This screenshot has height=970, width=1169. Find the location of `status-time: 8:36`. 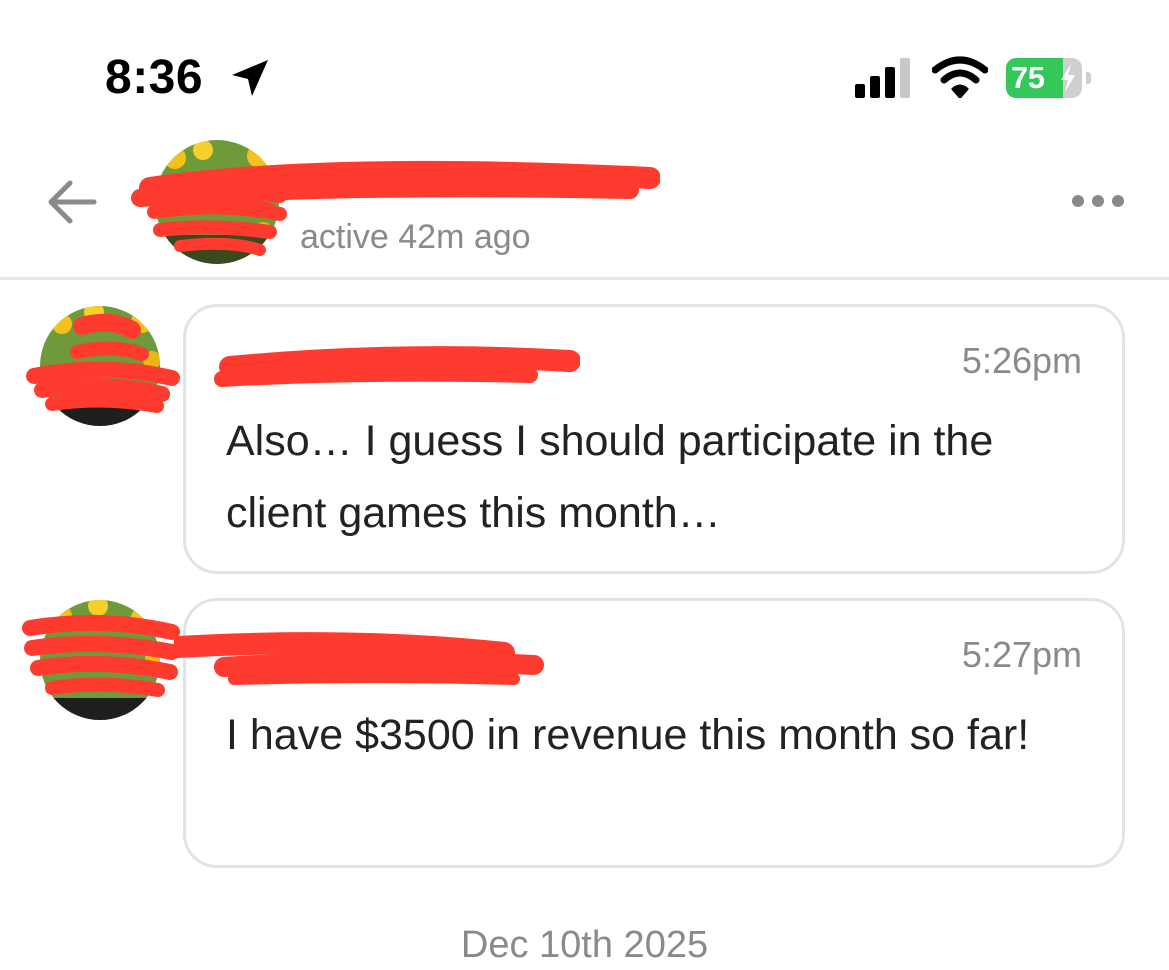

status-time: 8:36 is located at coordinates (154, 77).